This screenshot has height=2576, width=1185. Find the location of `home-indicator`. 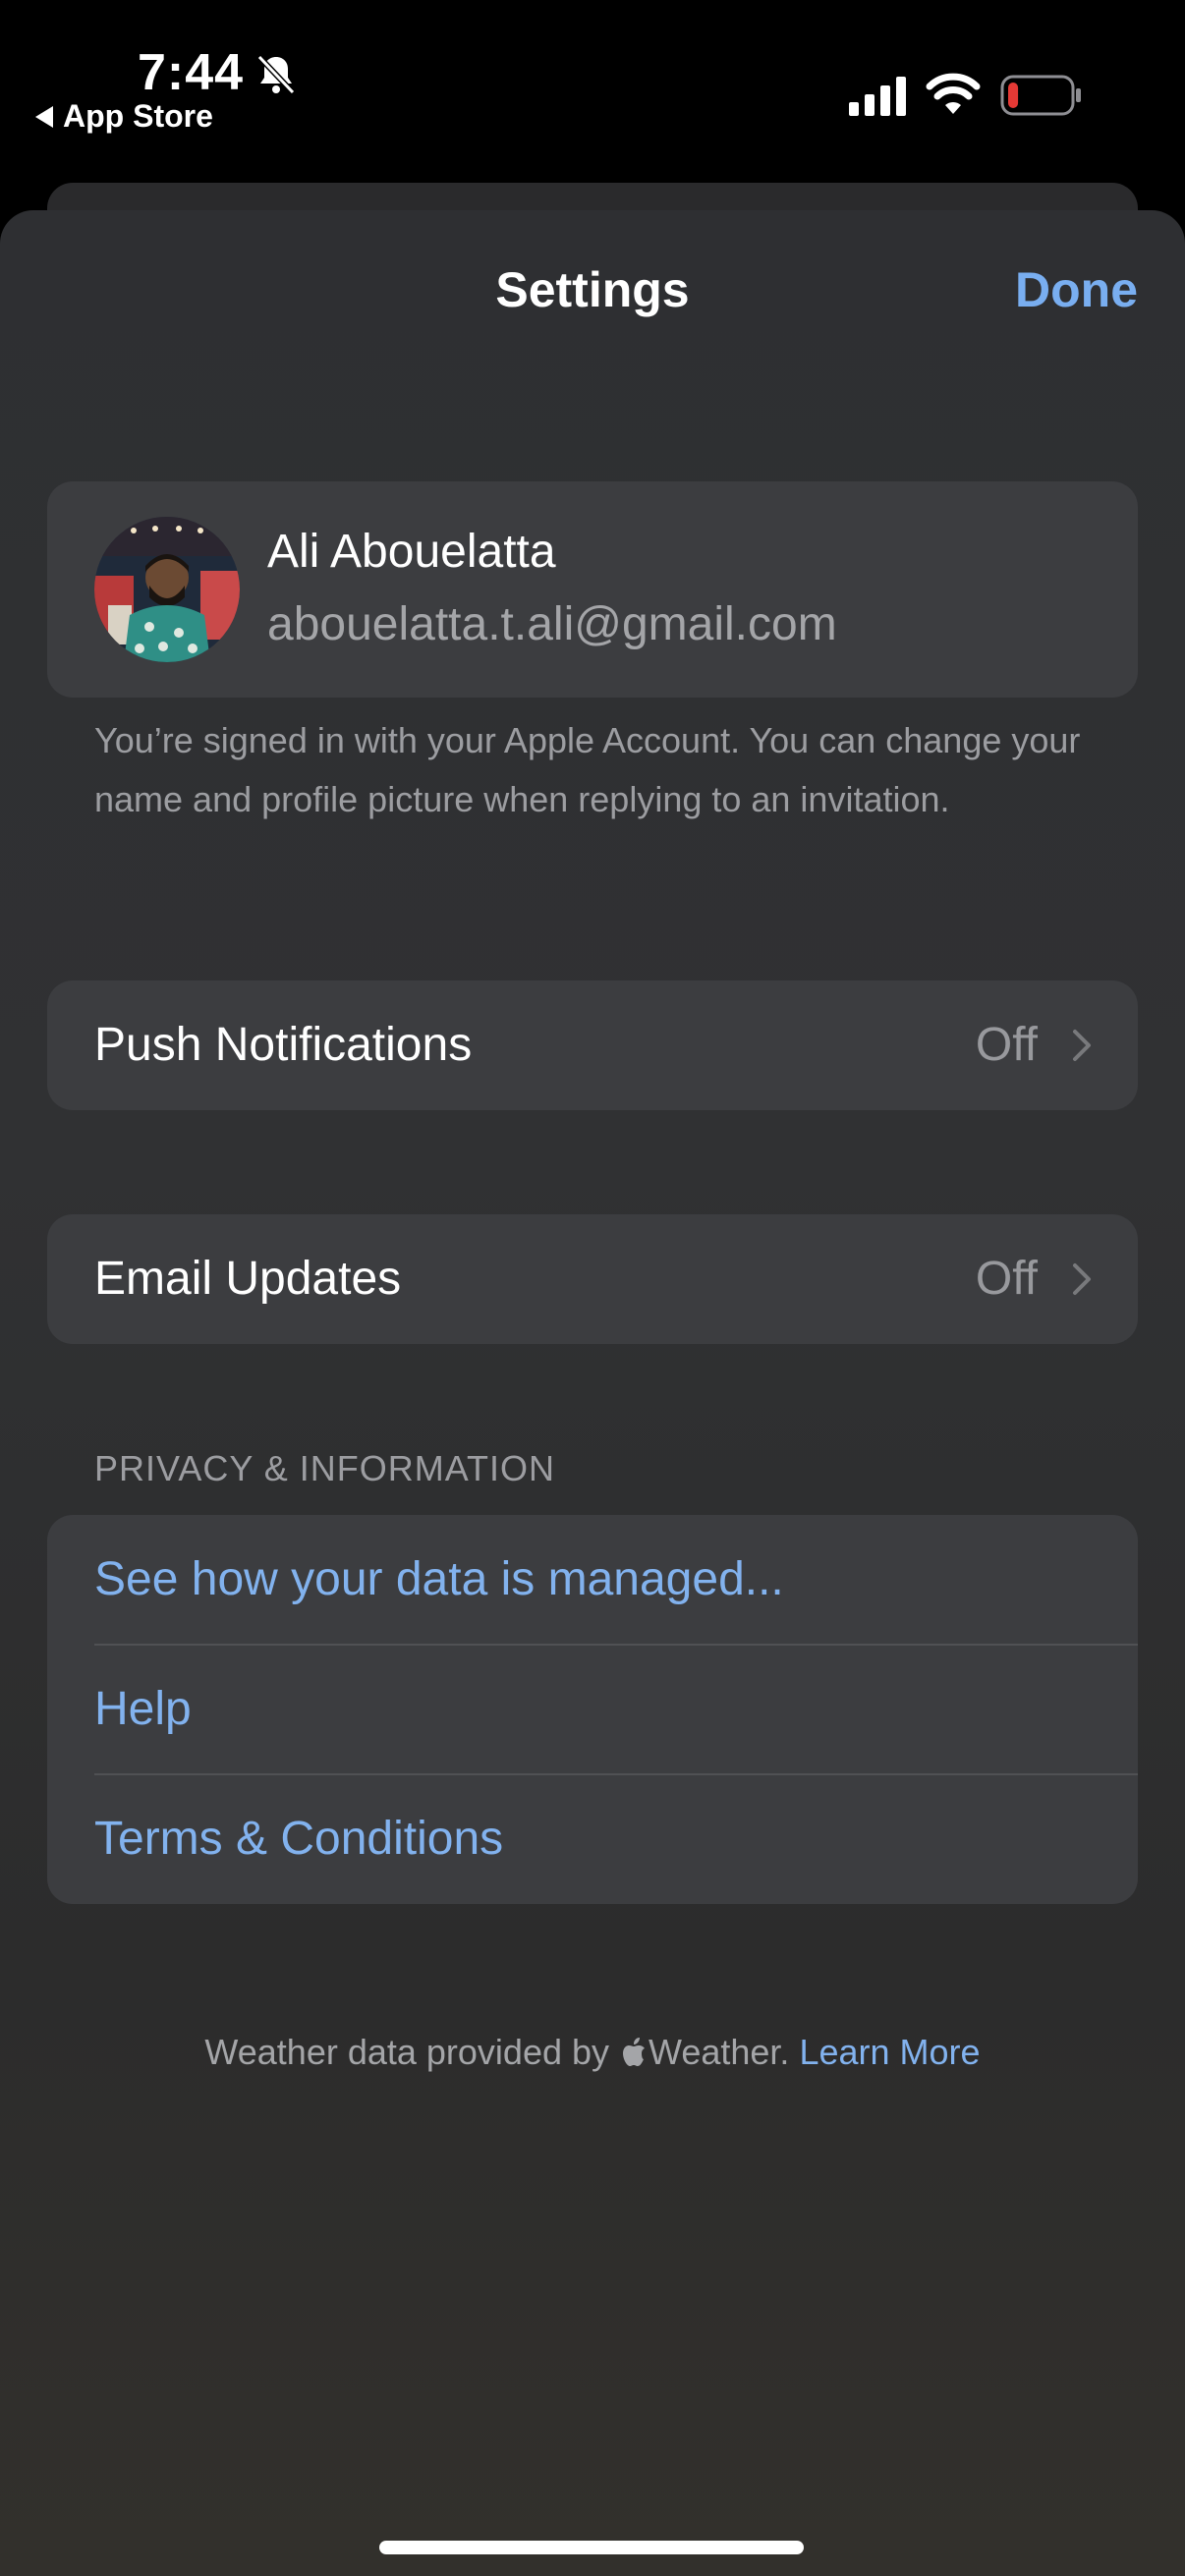

home-indicator is located at coordinates (592, 2547).